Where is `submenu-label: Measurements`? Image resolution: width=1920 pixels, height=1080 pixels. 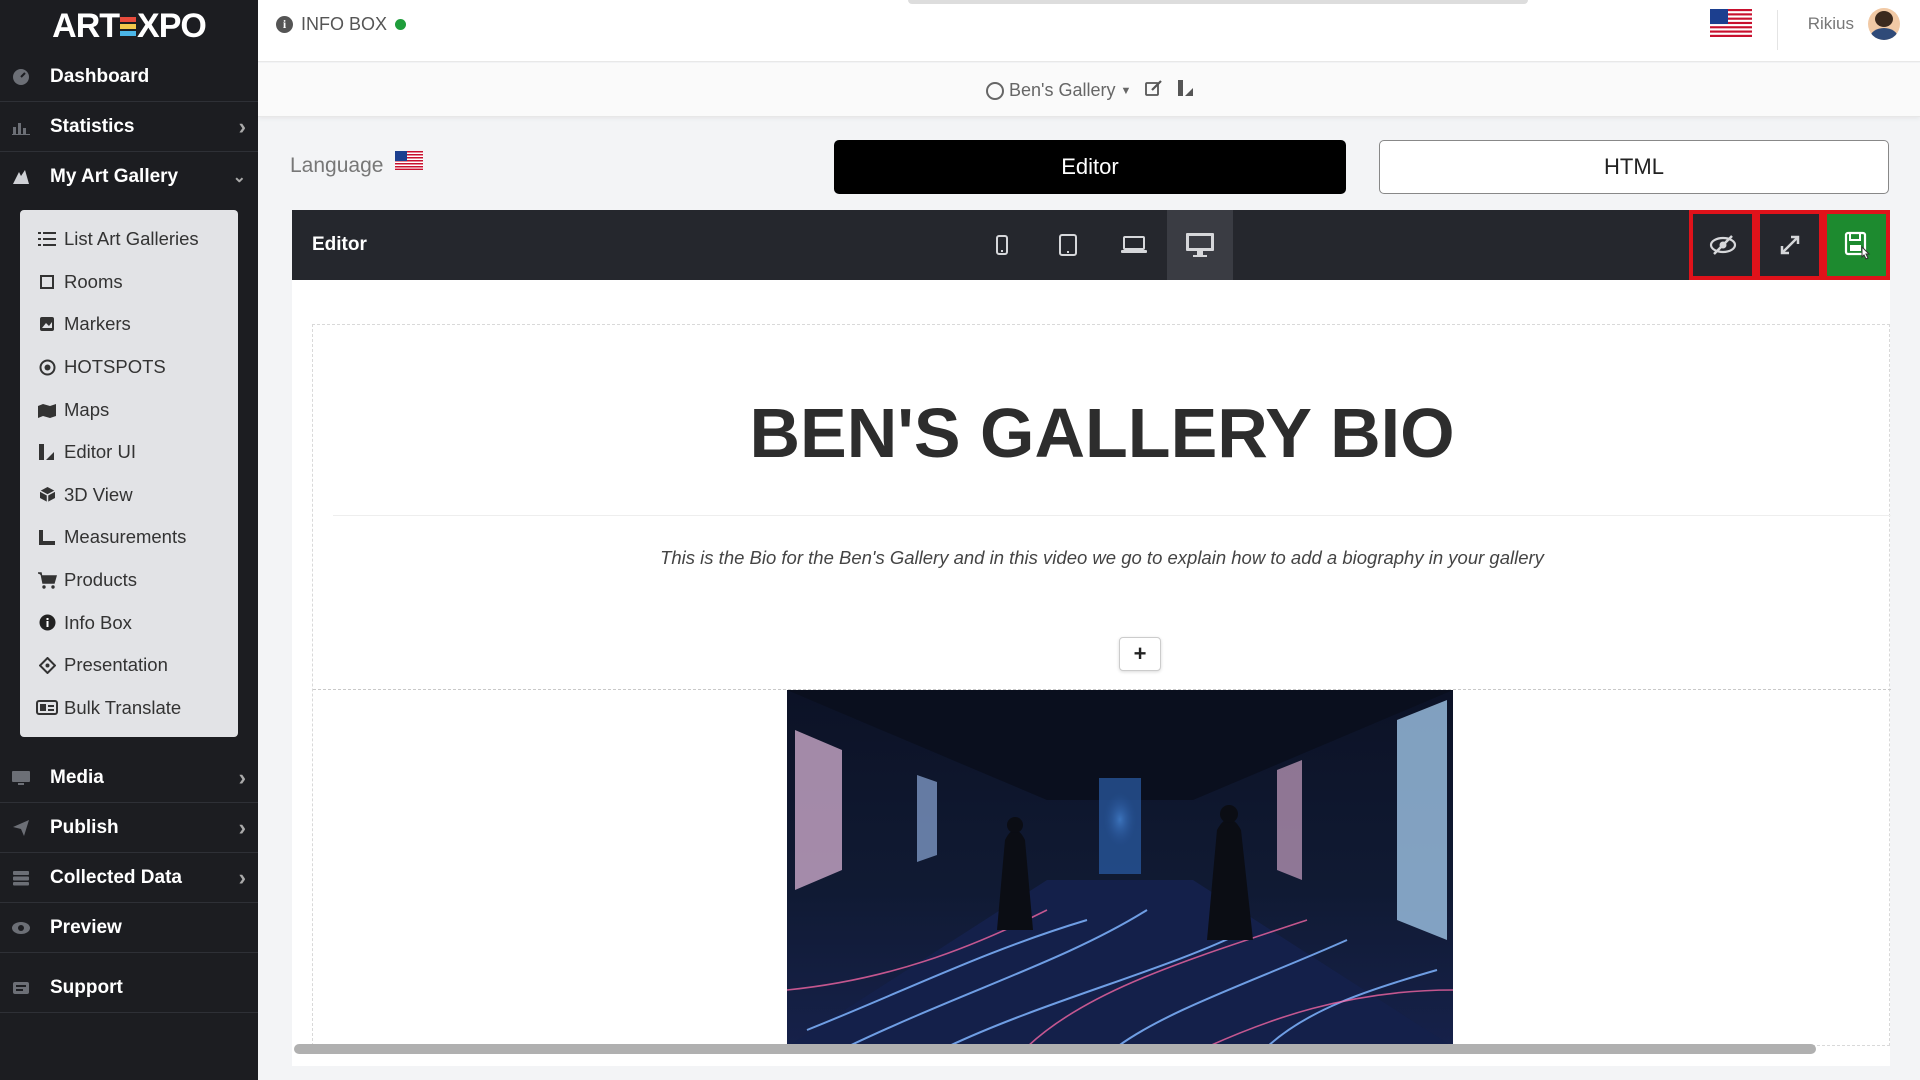 submenu-label: Measurements is located at coordinates (125, 537).